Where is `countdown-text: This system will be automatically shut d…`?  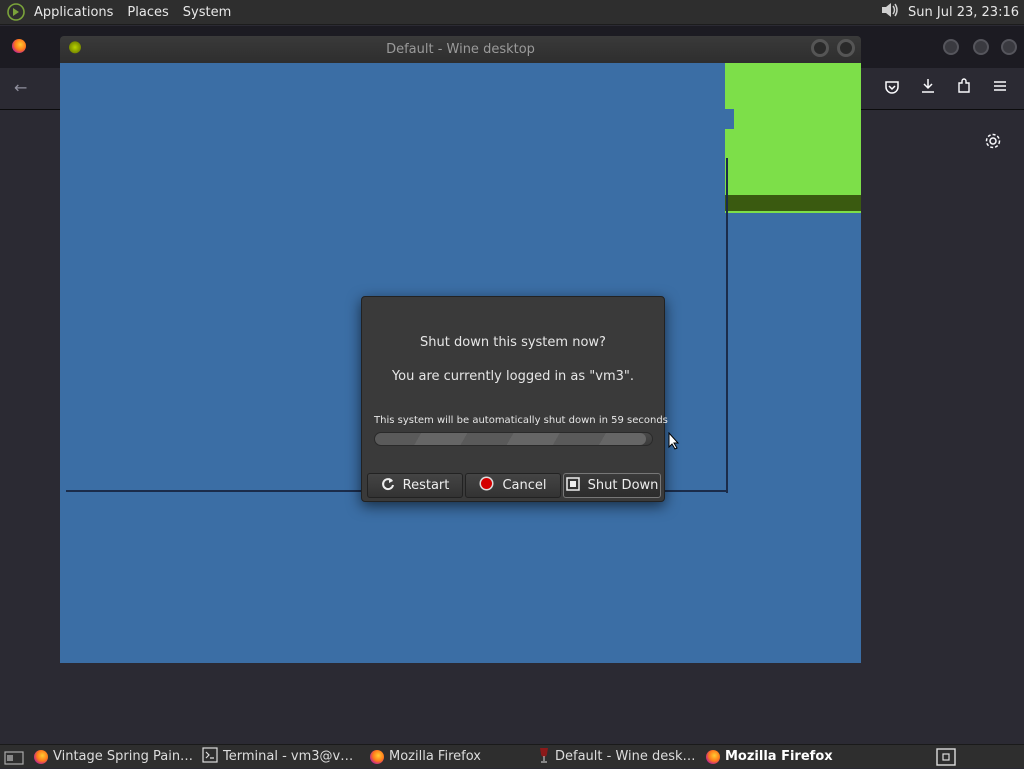
countdown-text: This system will be automatically shut d… is located at coordinates (521, 420).